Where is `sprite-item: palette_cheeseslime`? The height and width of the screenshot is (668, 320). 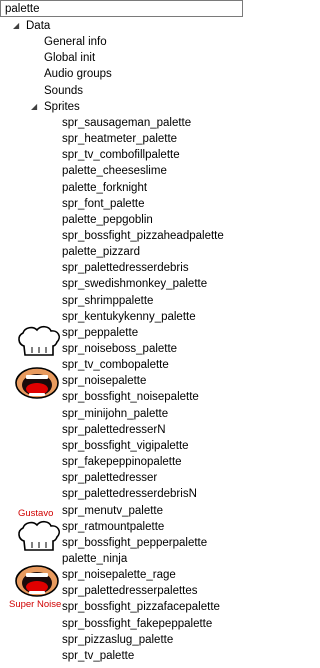 sprite-item: palette_cheeseslime is located at coordinates (114, 171).